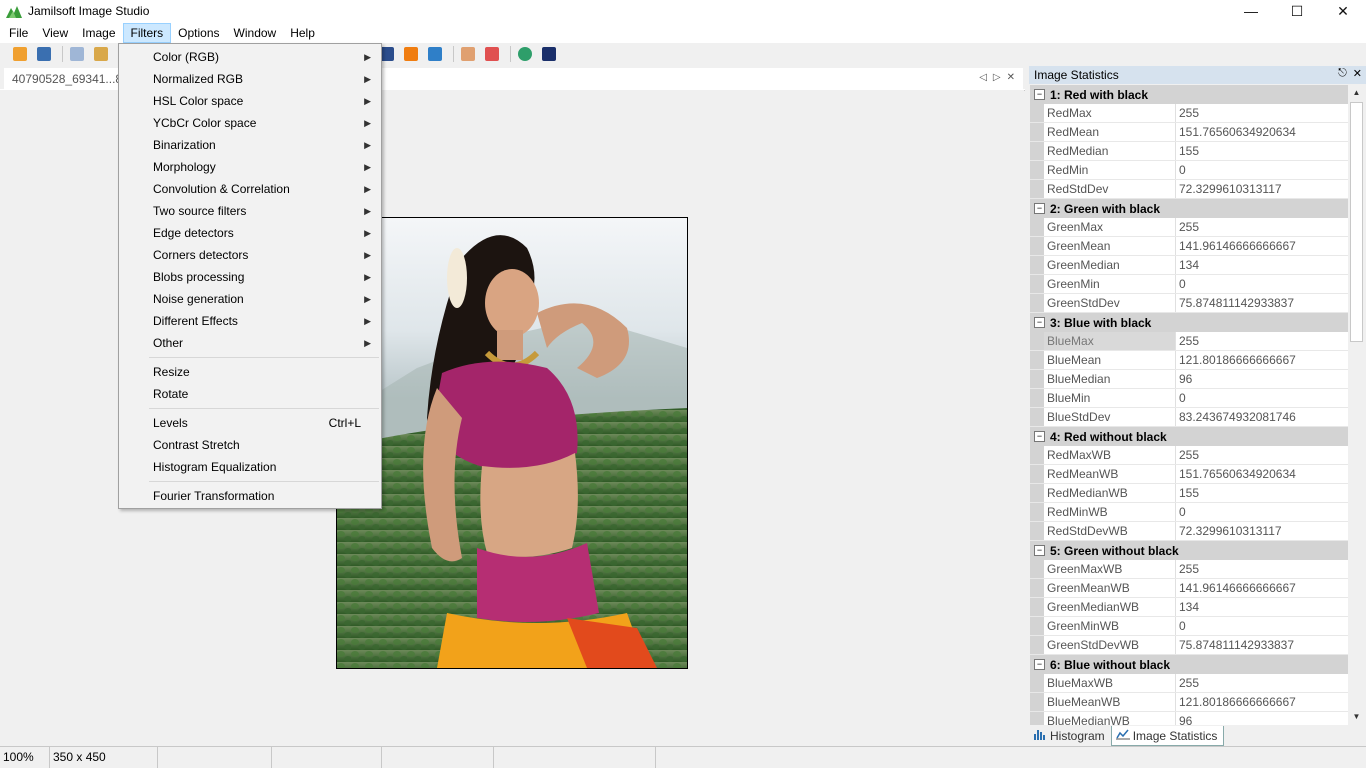 Image resolution: width=1366 pixels, height=768 pixels. What do you see at coordinates (250, 496) in the screenshot?
I see `menu-item-fourier-transformation: Fourier Transformation` at bounding box center [250, 496].